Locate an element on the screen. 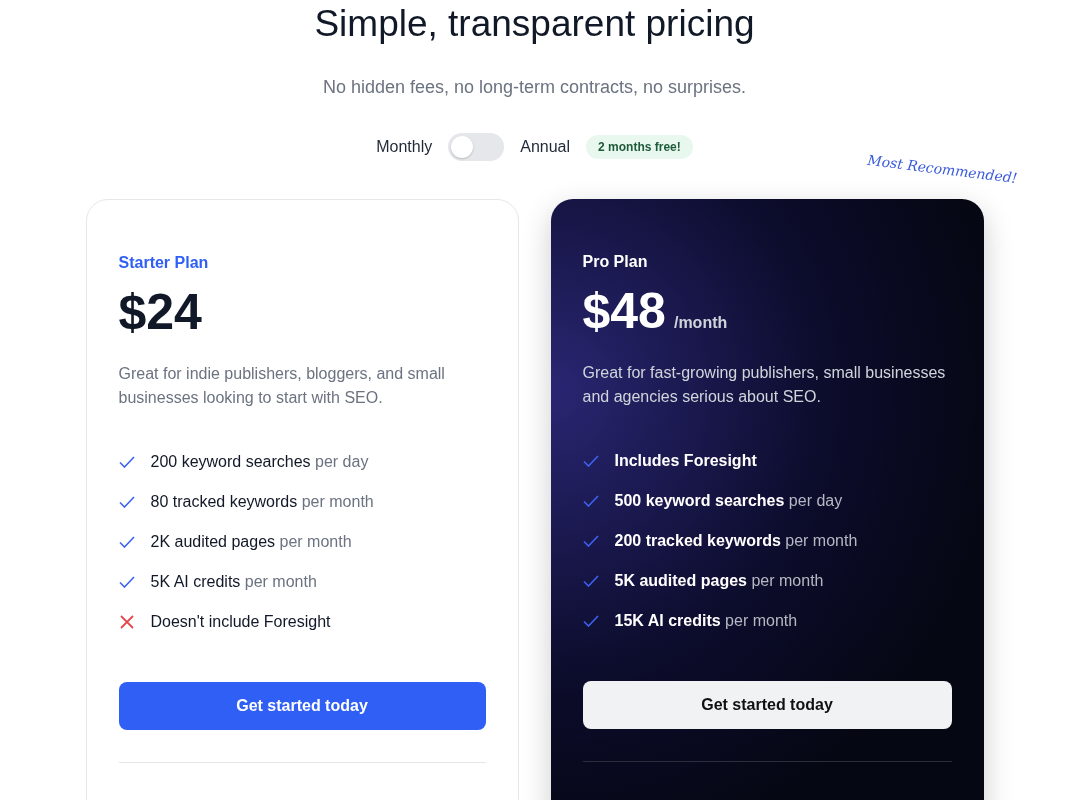 Image resolution: width=1069 pixels, height=800 pixels. plan-name: Pro Plan is located at coordinates (615, 262).